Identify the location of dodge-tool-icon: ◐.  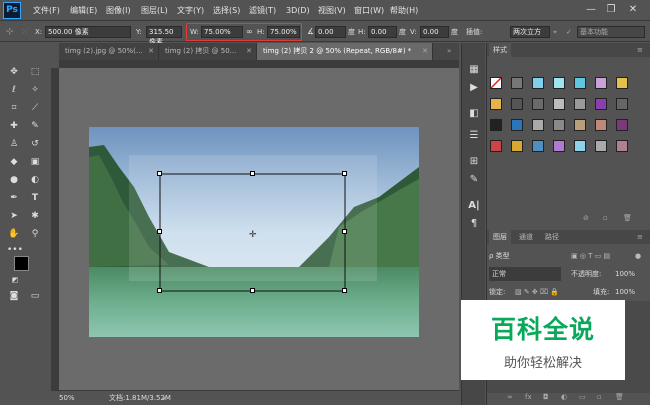
(35, 180).